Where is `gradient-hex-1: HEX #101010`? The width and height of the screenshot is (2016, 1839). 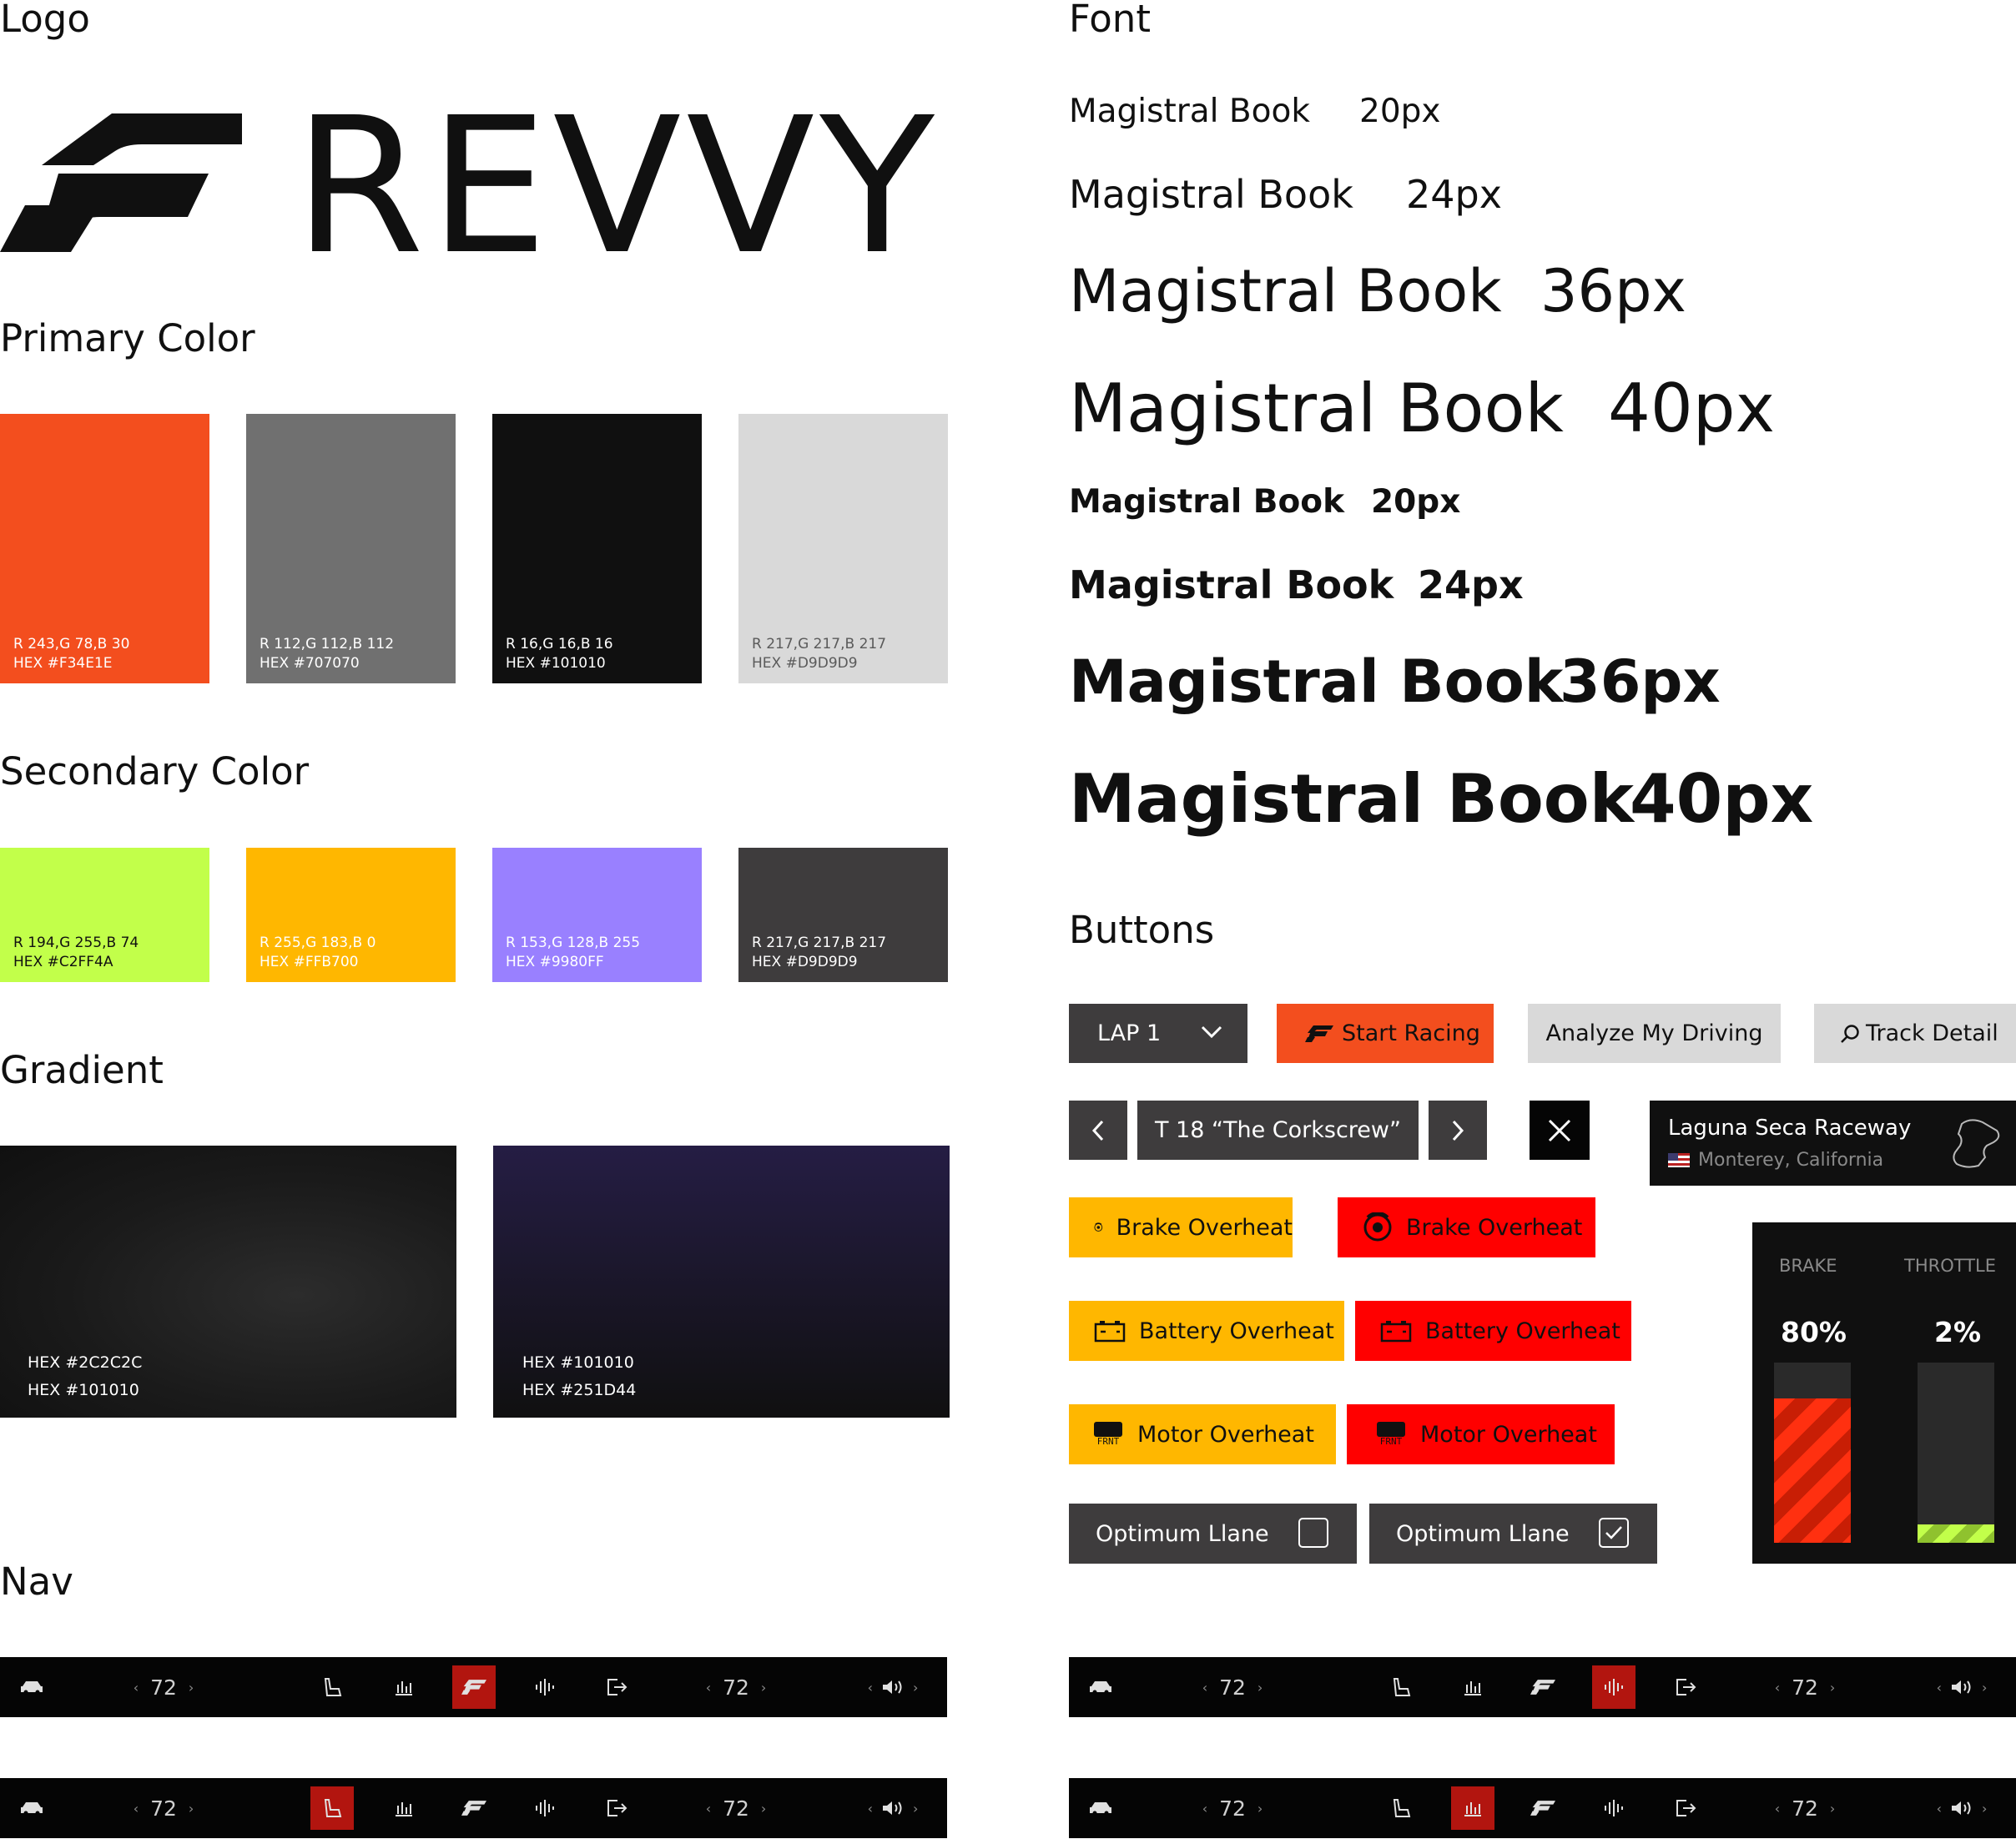 gradient-hex-1: HEX #101010 is located at coordinates (578, 1362).